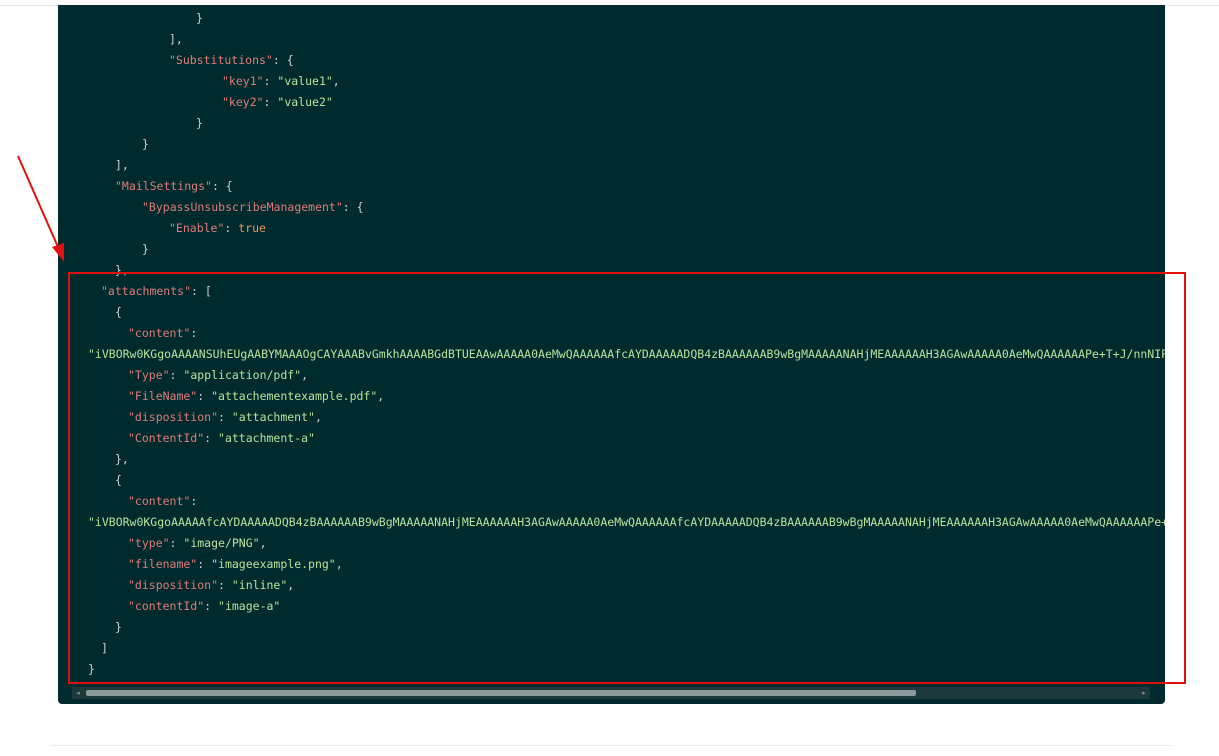 This screenshot has width=1219, height=756. I want to click on code-token: "ContentId", so click(166, 438).